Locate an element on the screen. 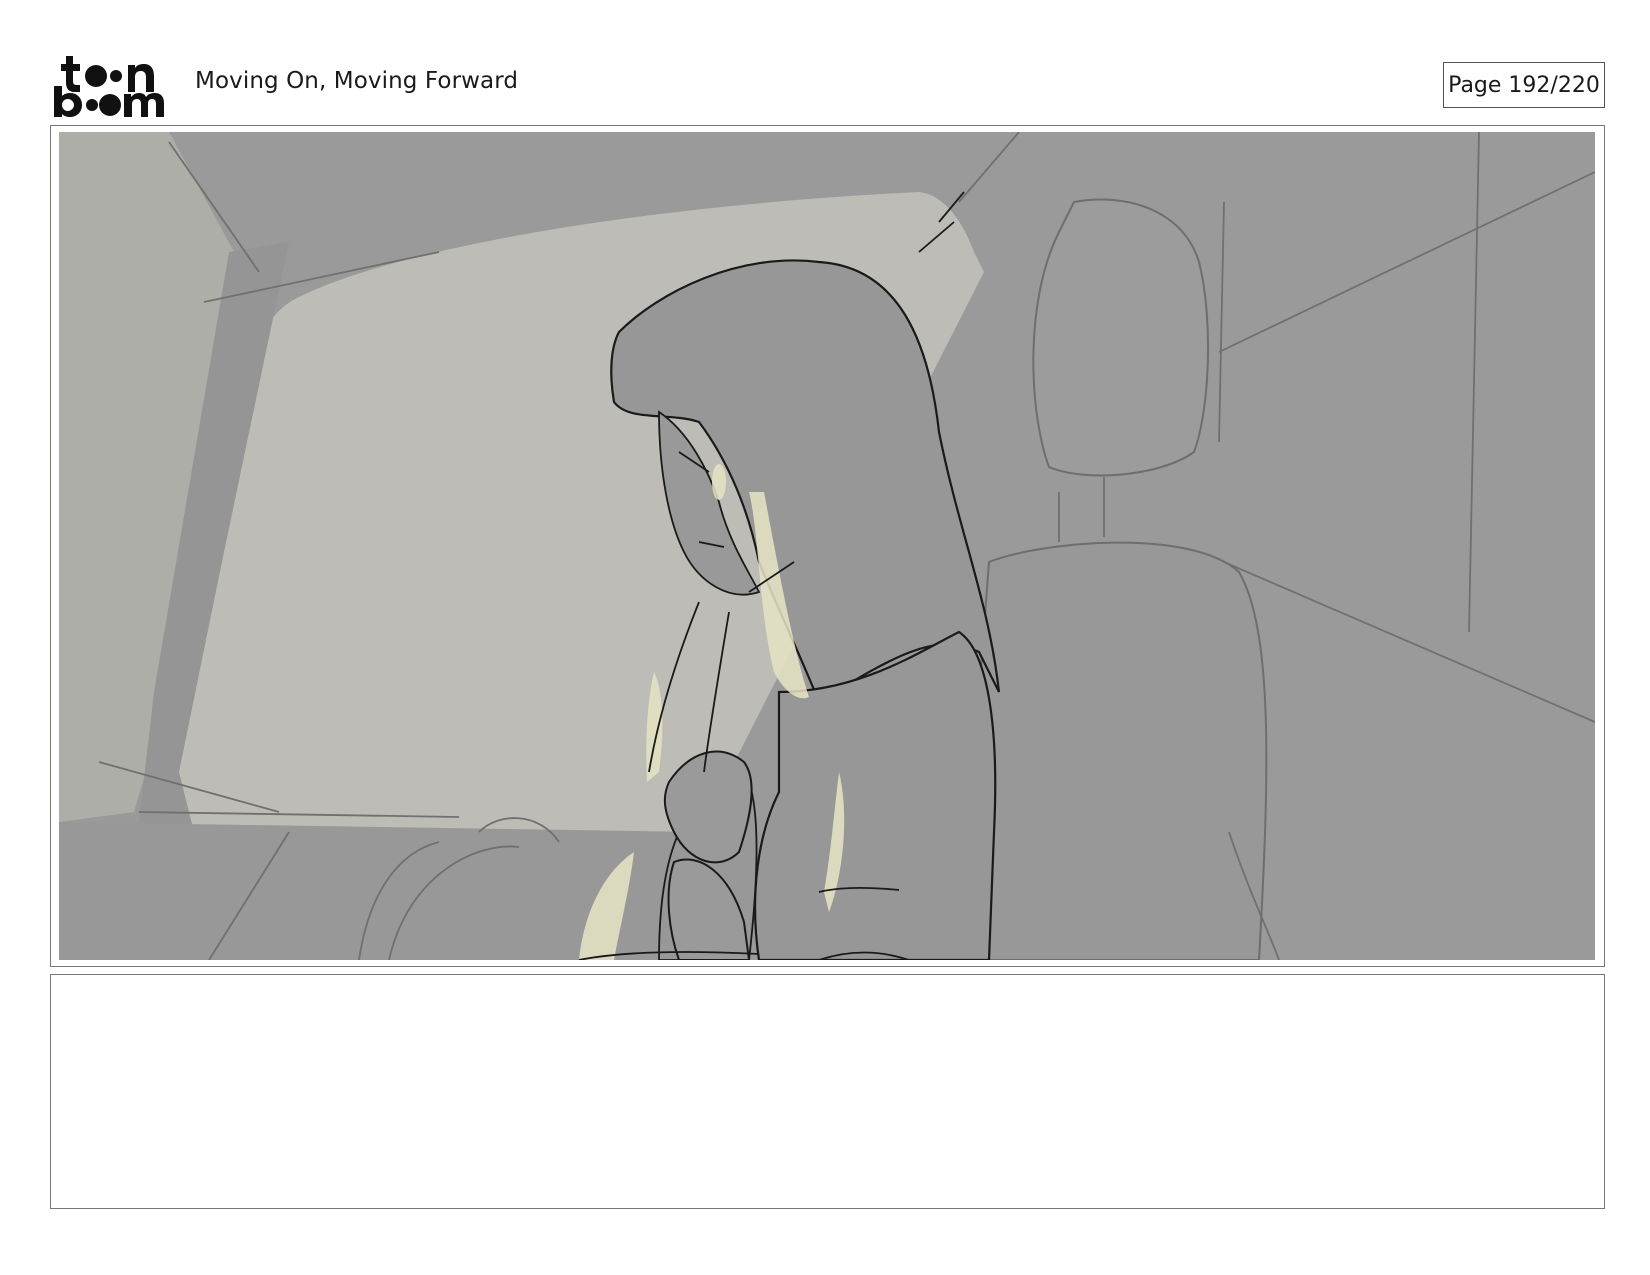 The image size is (1650, 1275). project-title: Moving On, Moving Forward is located at coordinates (357, 81).